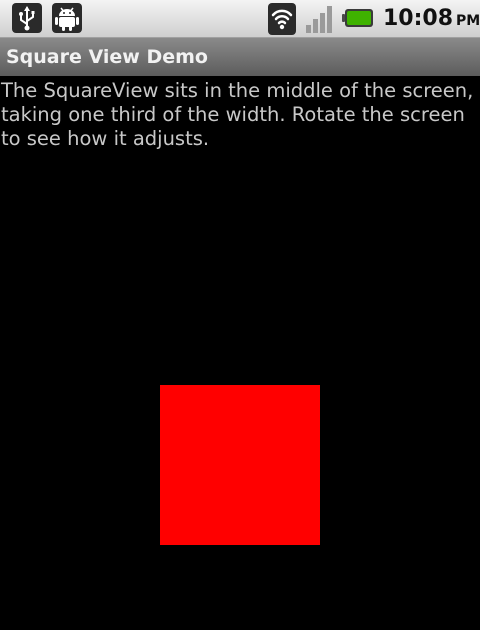 The height and width of the screenshot is (630, 480). Describe the element at coordinates (107, 57) in the screenshot. I see `page-title: Square View Demo` at that location.